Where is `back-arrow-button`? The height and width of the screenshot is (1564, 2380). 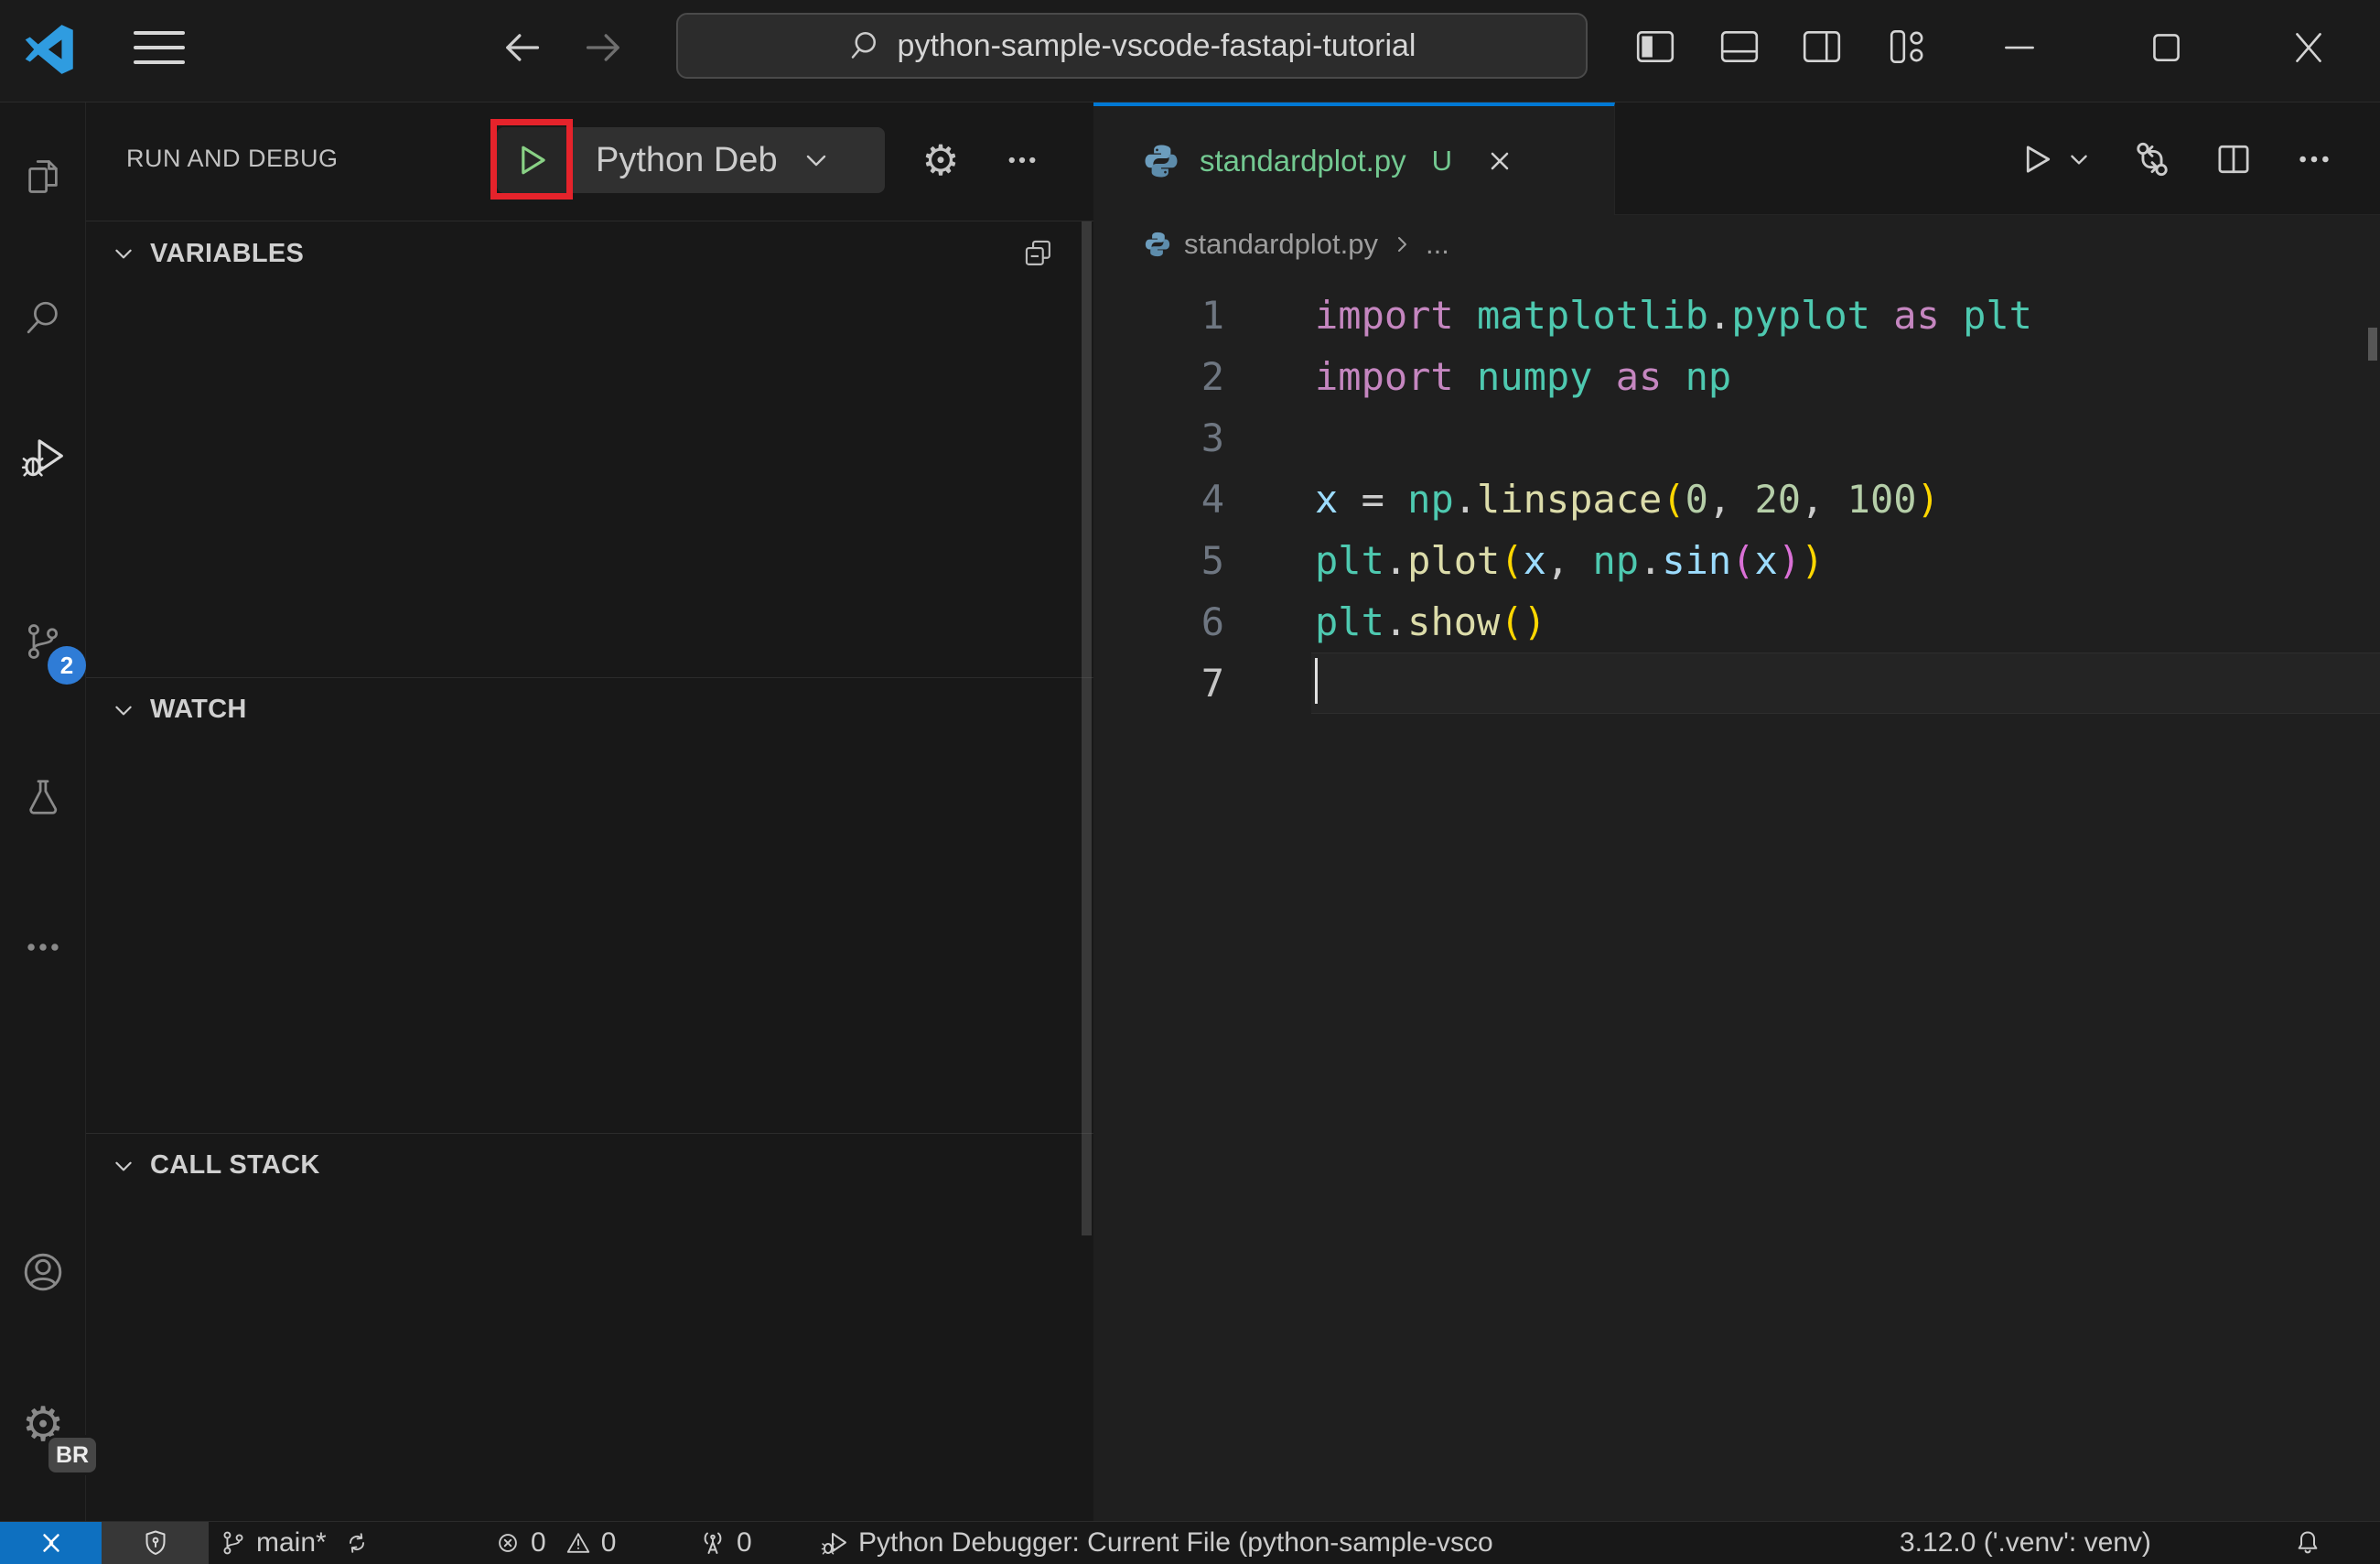 back-arrow-button is located at coordinates (522, 48).